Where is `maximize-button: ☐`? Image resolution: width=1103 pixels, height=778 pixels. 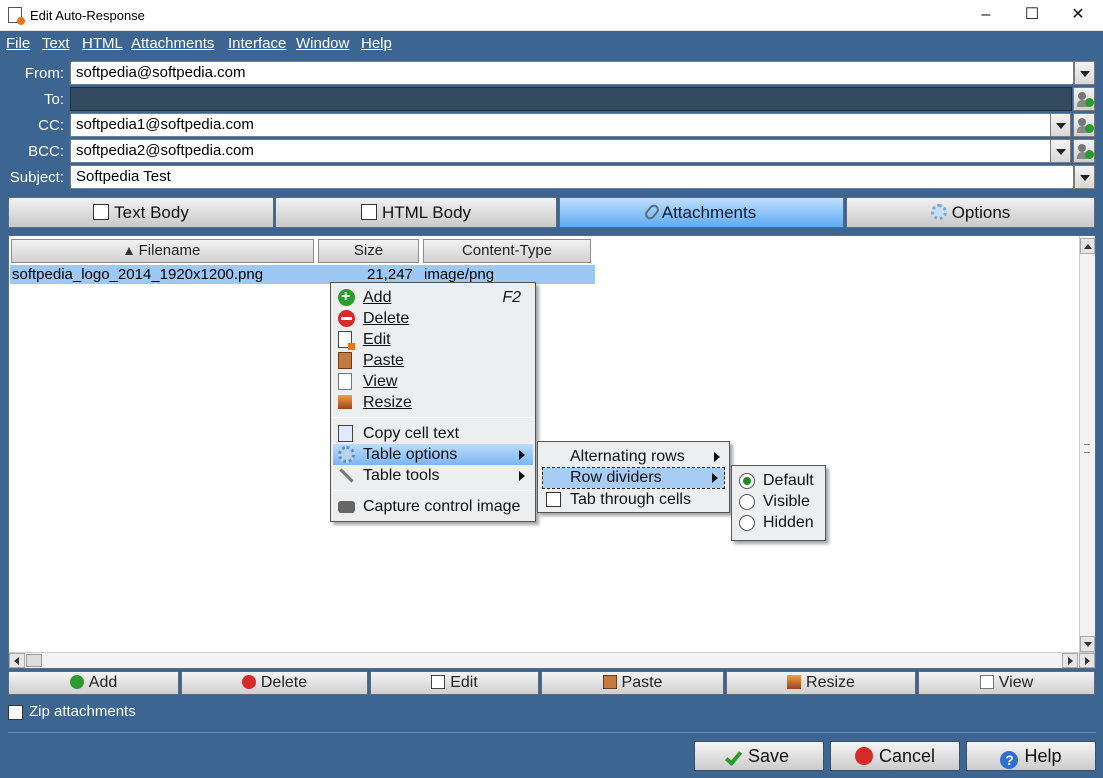 maximize-button: ☐ is located at coordinates (1032, 15).